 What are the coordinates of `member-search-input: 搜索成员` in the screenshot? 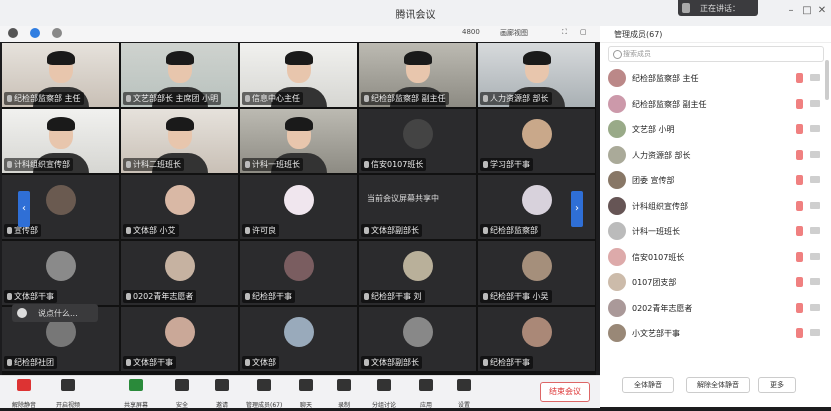 It's located at (716, 54).